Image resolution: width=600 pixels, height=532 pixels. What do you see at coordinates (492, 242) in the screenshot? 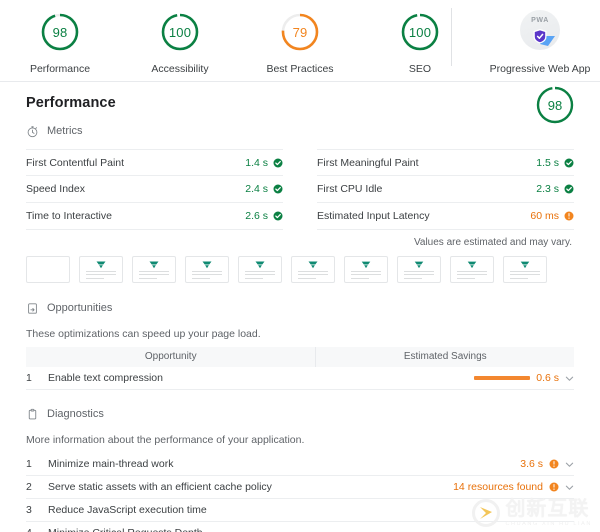
I see `estimated-note: Values are estimated and may vary.` at bounding box center [492, 242].